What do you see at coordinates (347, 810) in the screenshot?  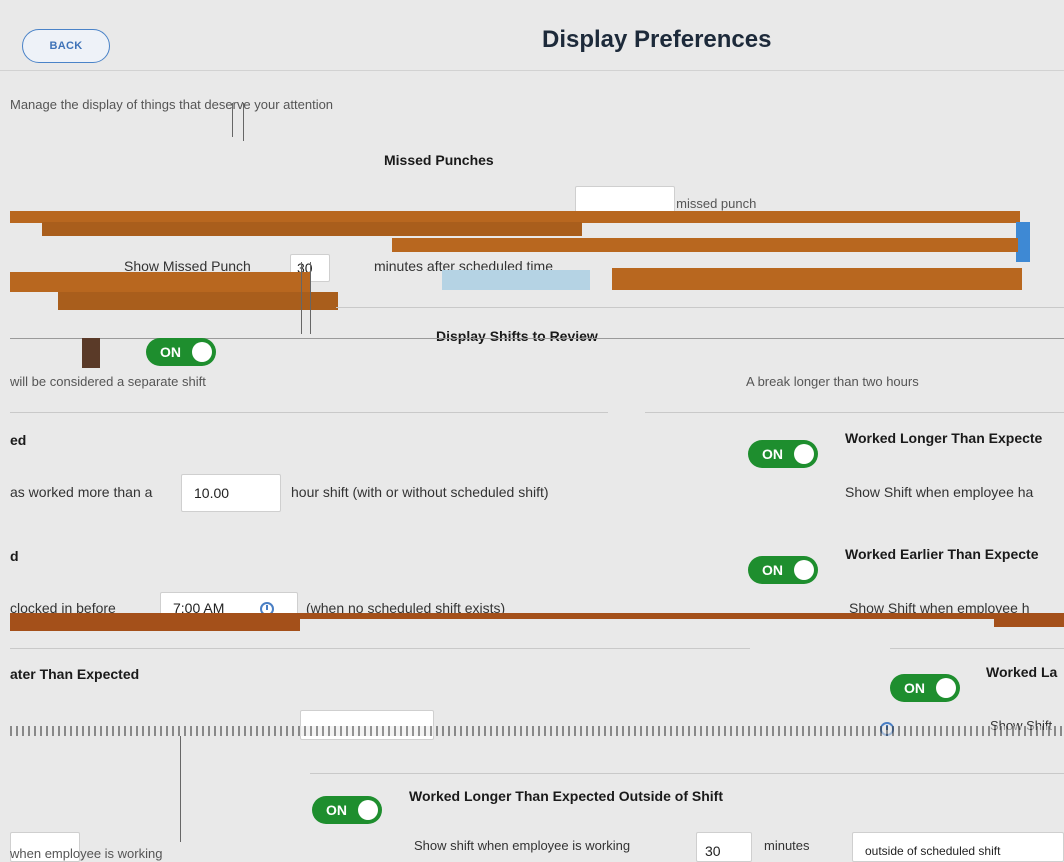 I see `outside-shift-toggle: ON` at bounding box center [347, 810].